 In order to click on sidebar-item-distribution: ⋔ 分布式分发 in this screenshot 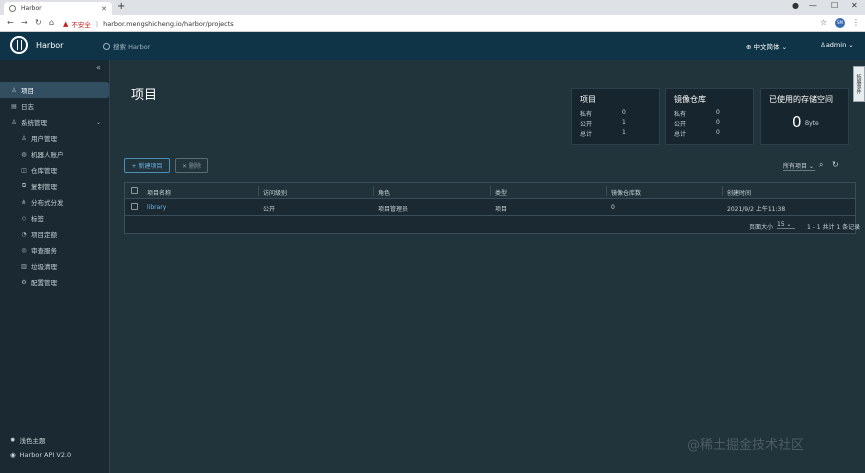, I will do `click(54, 202)`.